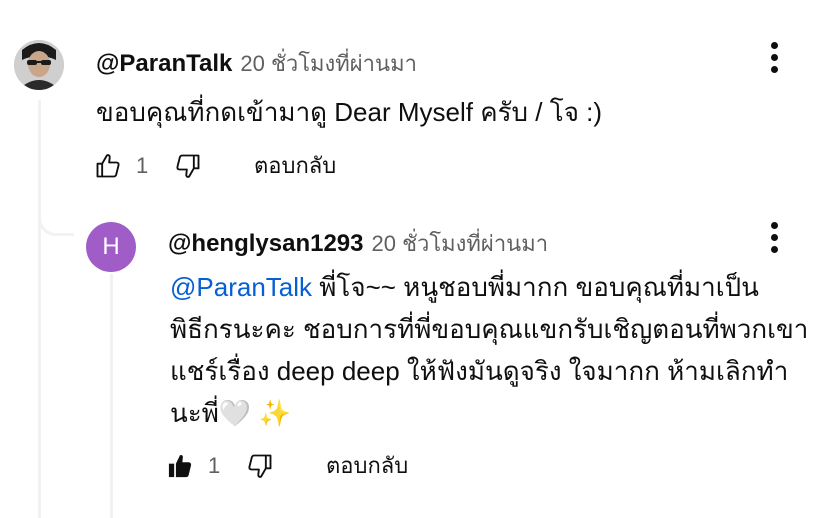  Describe the element at coordinates (266, 244) in the screenshot. I see `author-name: @henglysan1293` at that location.